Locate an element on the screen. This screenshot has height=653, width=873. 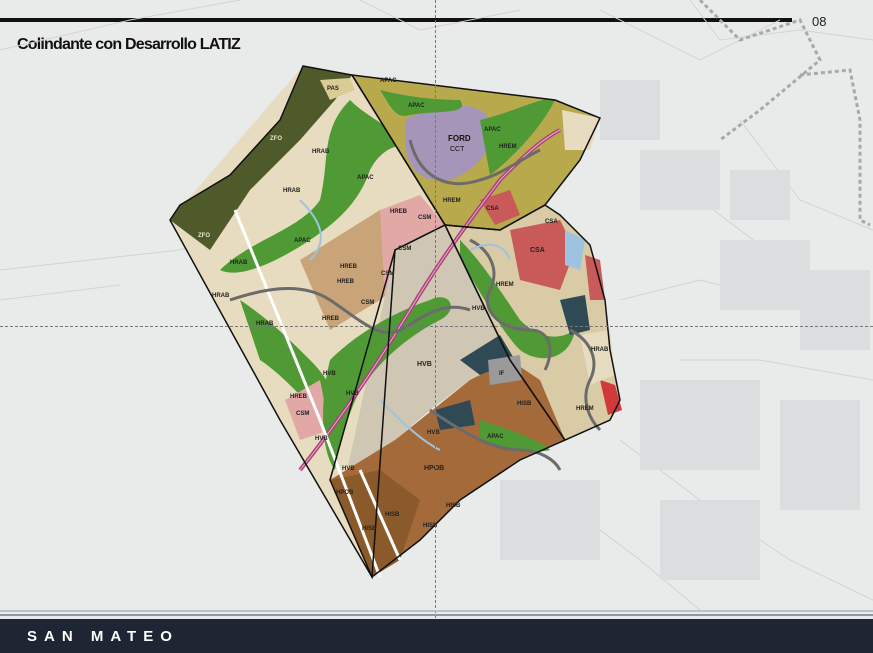
label-hreb-1: HREB is located at coordinates (399, 212).